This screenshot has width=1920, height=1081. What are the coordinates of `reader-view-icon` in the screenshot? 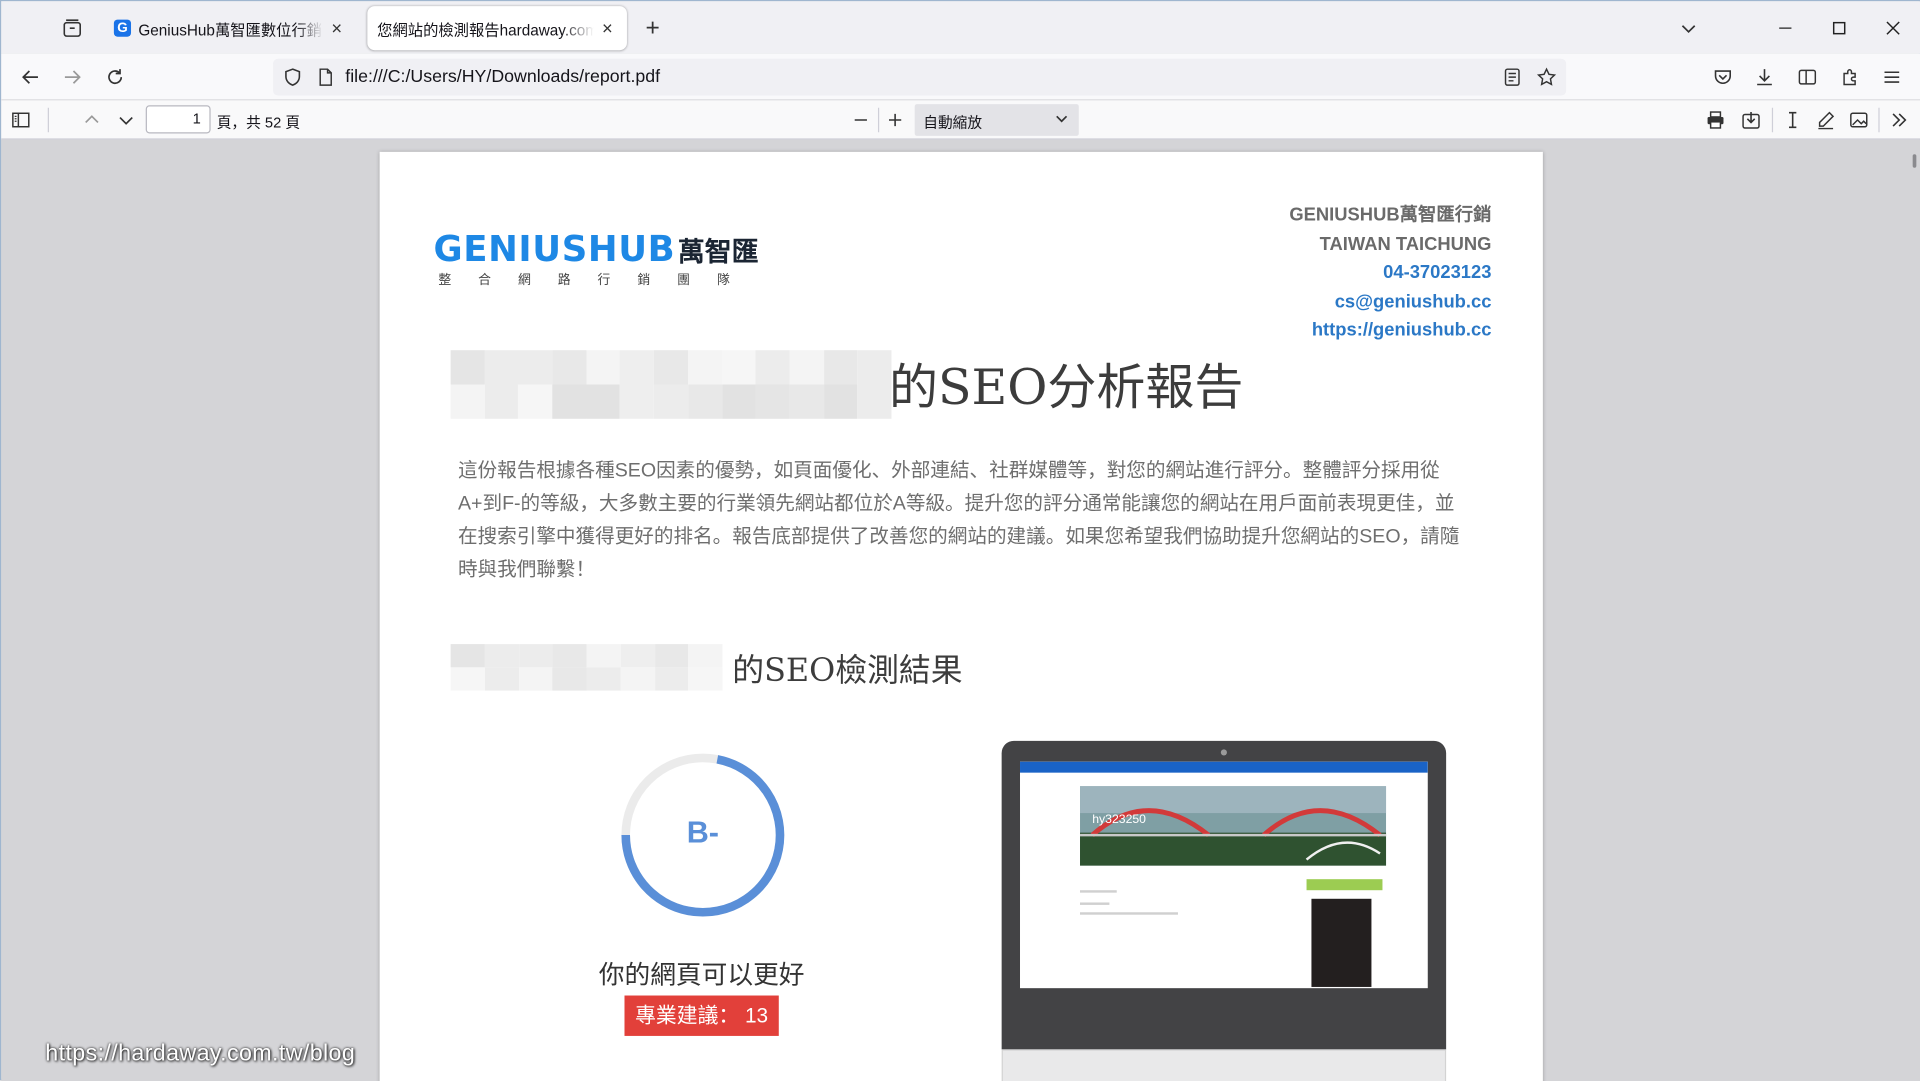 It's located at (1512, 77).